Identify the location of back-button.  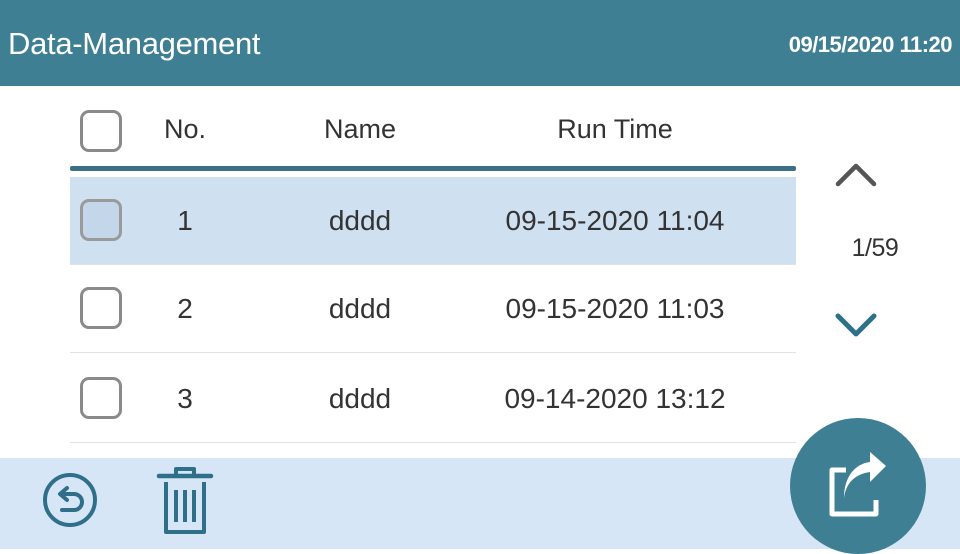
(70, 500).